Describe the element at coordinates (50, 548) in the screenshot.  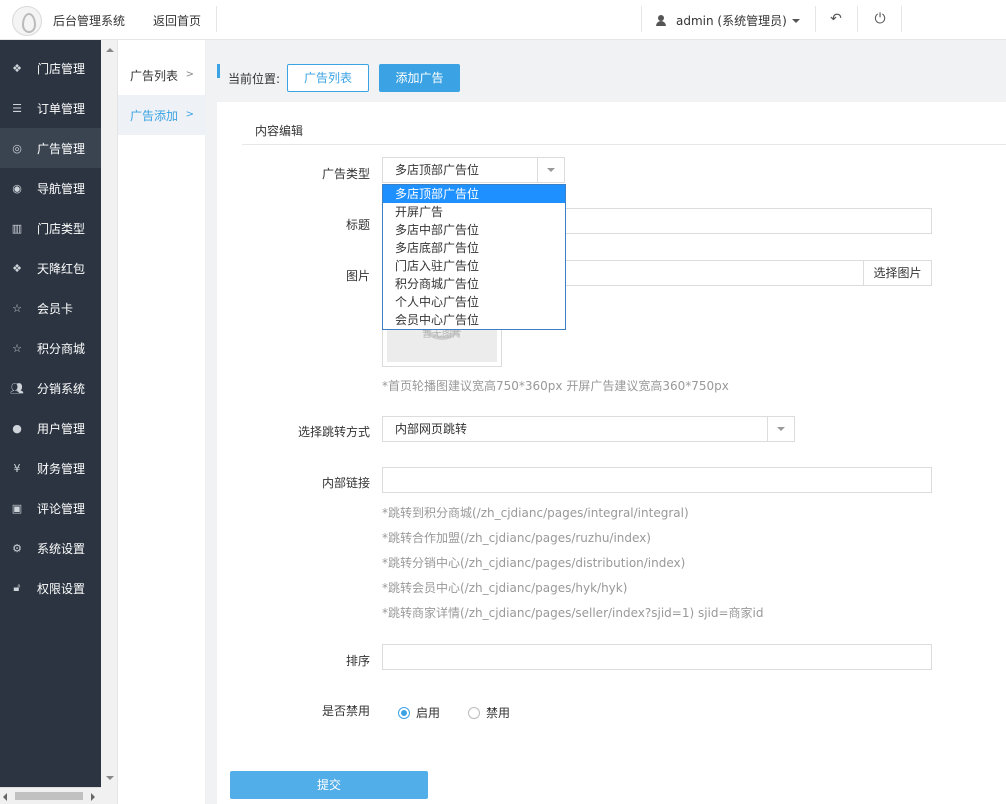
I see `sidebar-item-settings: ⚙ 系统设置` at that location.